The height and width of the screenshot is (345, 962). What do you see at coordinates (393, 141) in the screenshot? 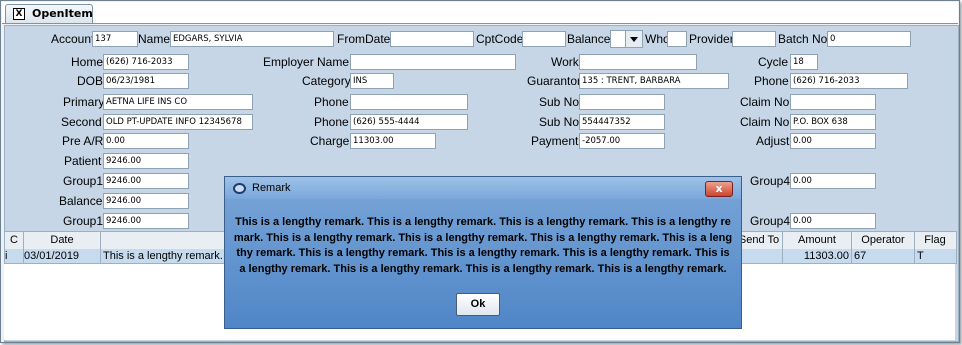
I see `charge-field: 11303.00` at bounding box center [393, 141].